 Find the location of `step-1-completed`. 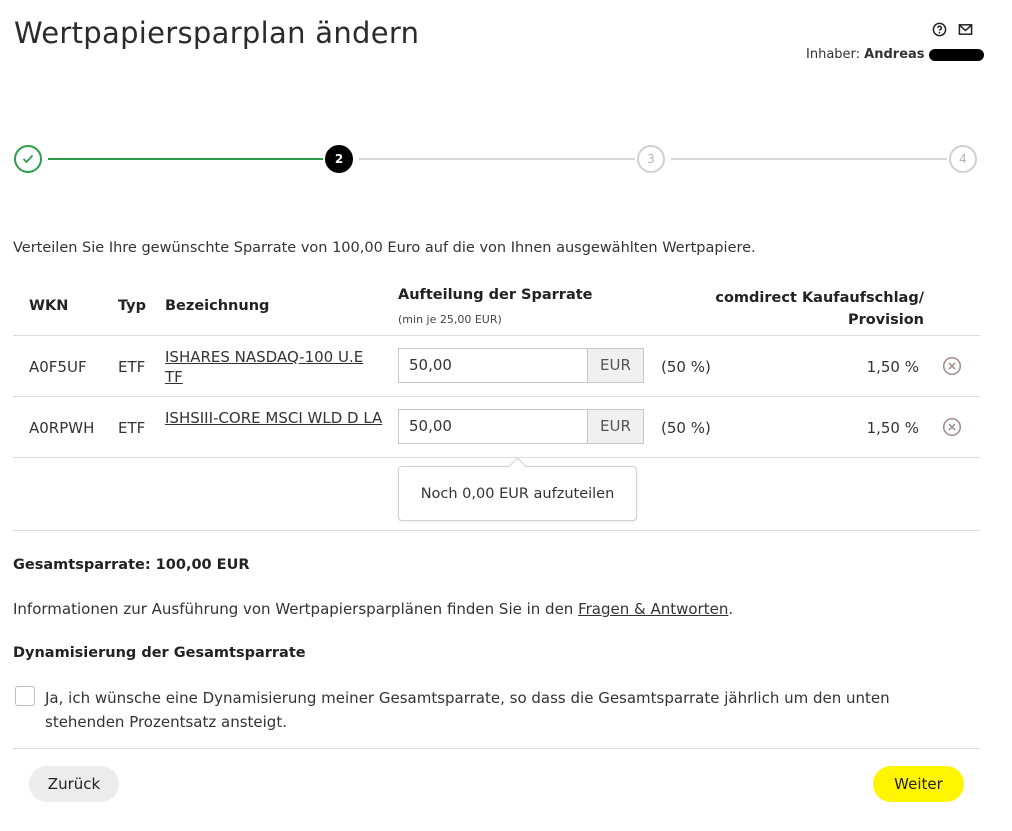

step-1-completed is located at coordinates (28, 159).